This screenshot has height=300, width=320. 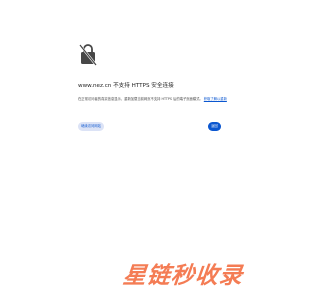 What do you see at coordinates (183, 276) in the screenshot?
I see `watermark-text: 星链秒收录` at bounding box center [183, 276].